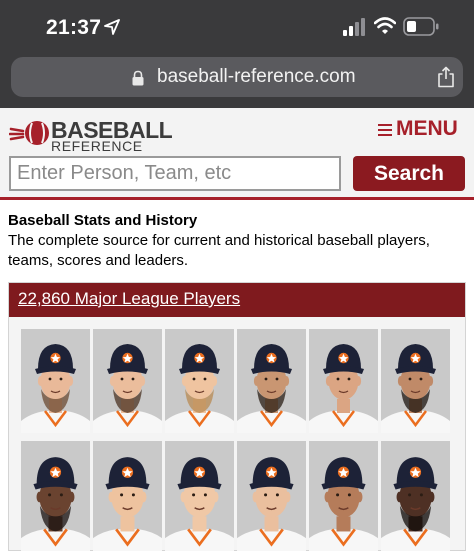  I want to click on share-icon, so click(446, 77).